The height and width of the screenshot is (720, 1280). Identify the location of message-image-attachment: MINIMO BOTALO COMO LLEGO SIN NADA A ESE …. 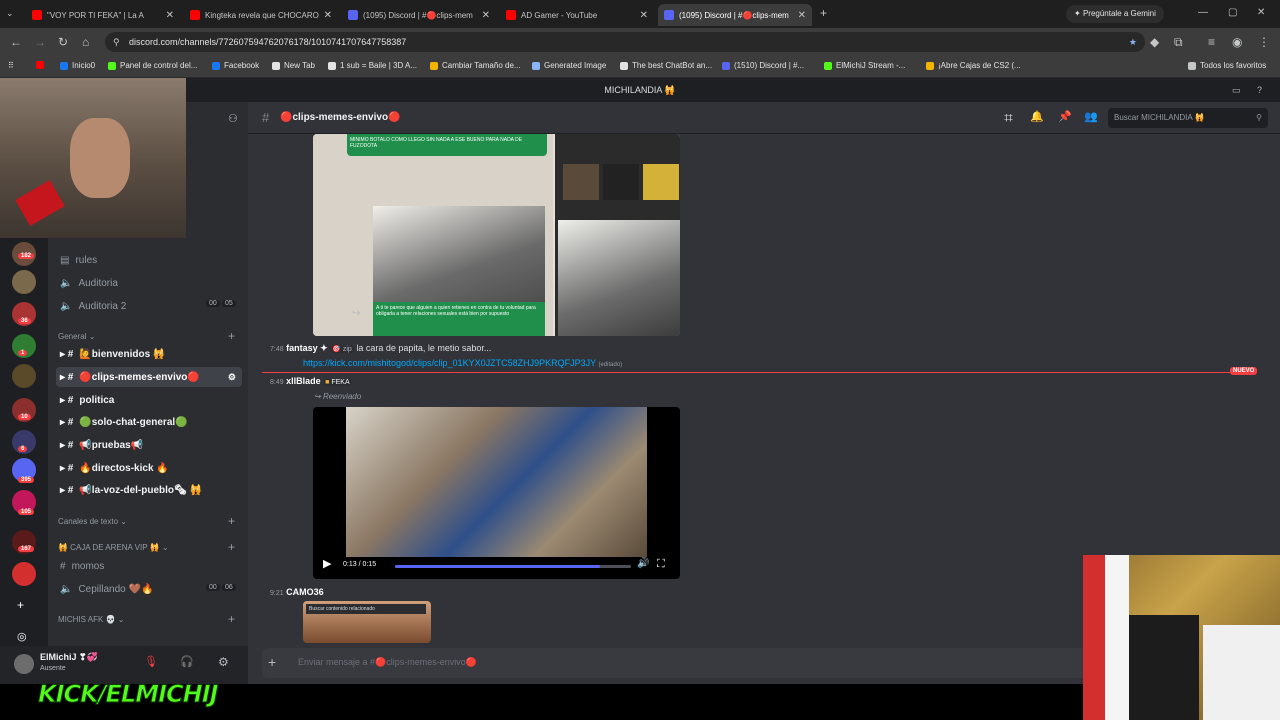
(496, 235).